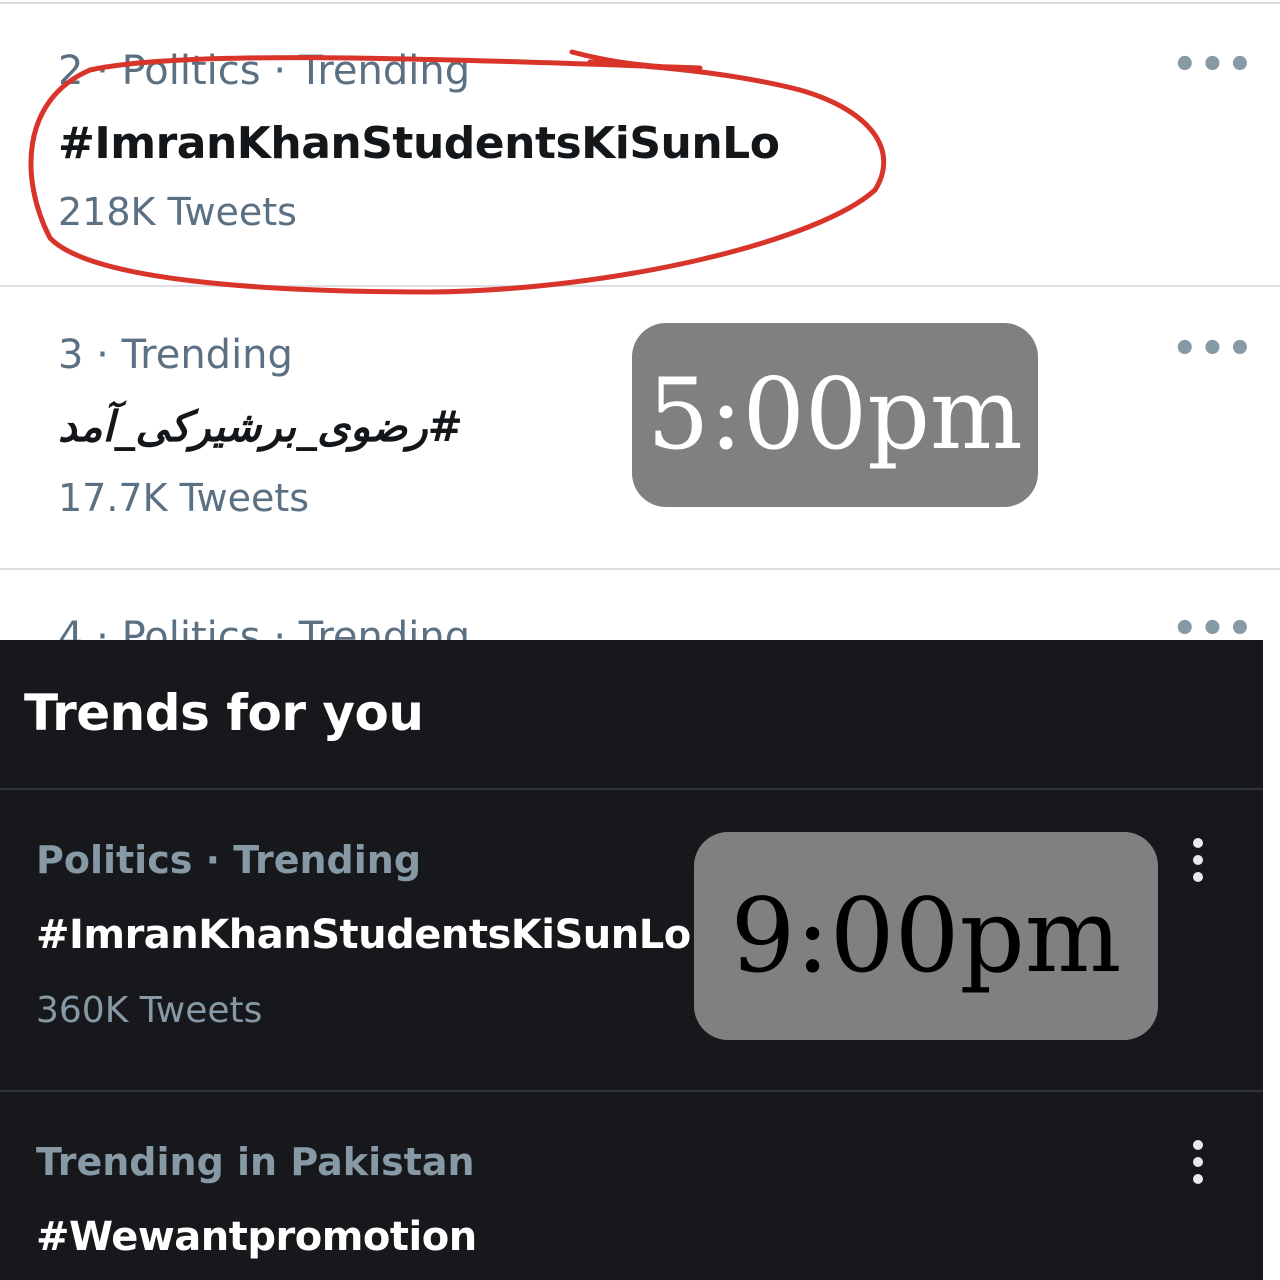 The image size is (1280, 1280). What do you see at coordinates (255, 1162) in the screenshot?
I see `trend-meta: Trending in Pakistan` at bounding box center [255, 1162].